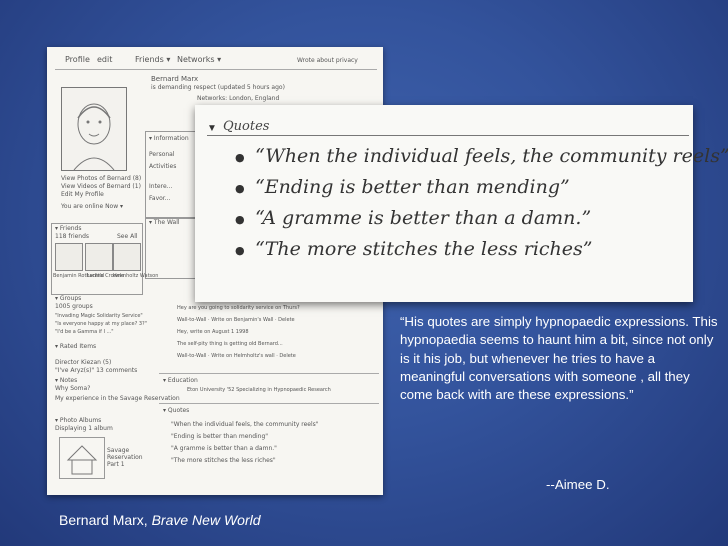  What do you see at coordinates (82, 194) in the screenshot?
I see `sketch-side-link: Edit My Profile` at bounding box center [82, 194].